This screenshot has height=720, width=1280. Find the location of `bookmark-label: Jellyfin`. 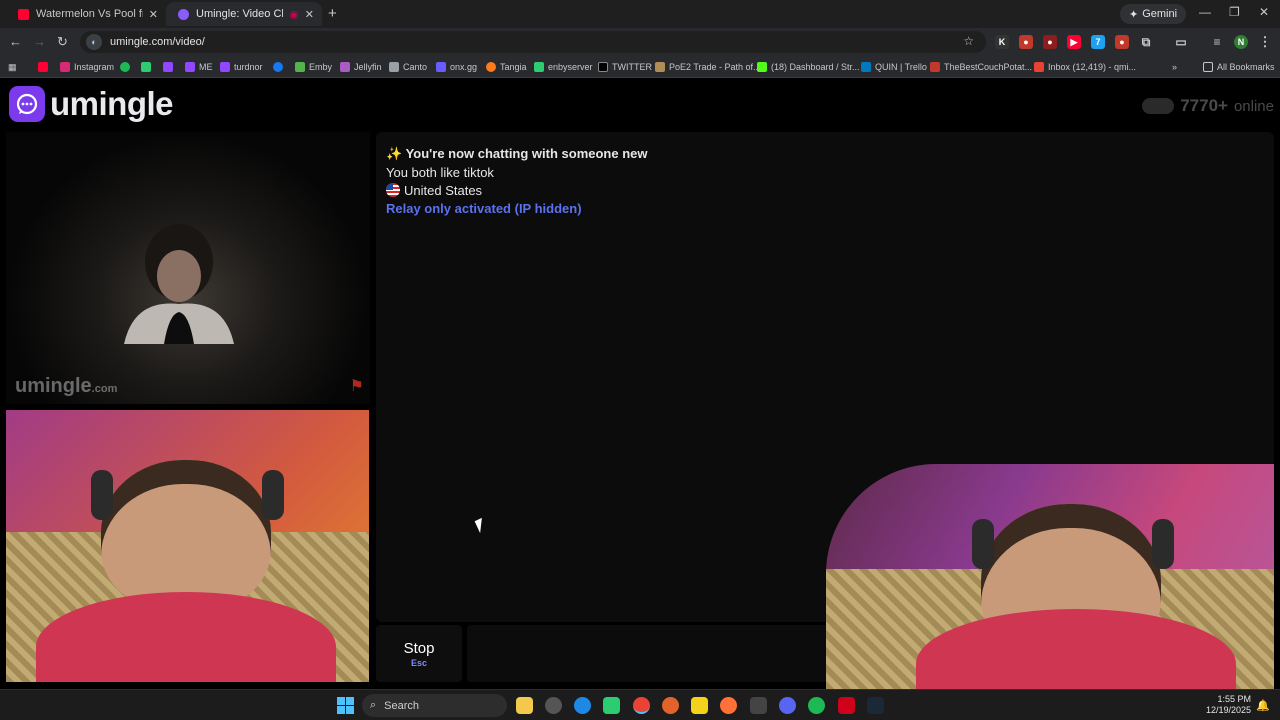

bookmark-label: Jellyfin is located at coordinates (368, 67).